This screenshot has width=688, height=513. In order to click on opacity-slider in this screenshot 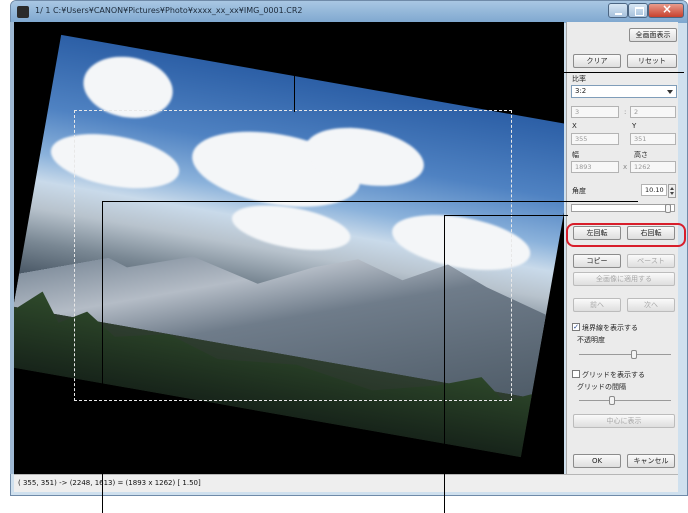, I will do `click(625, 354)`.